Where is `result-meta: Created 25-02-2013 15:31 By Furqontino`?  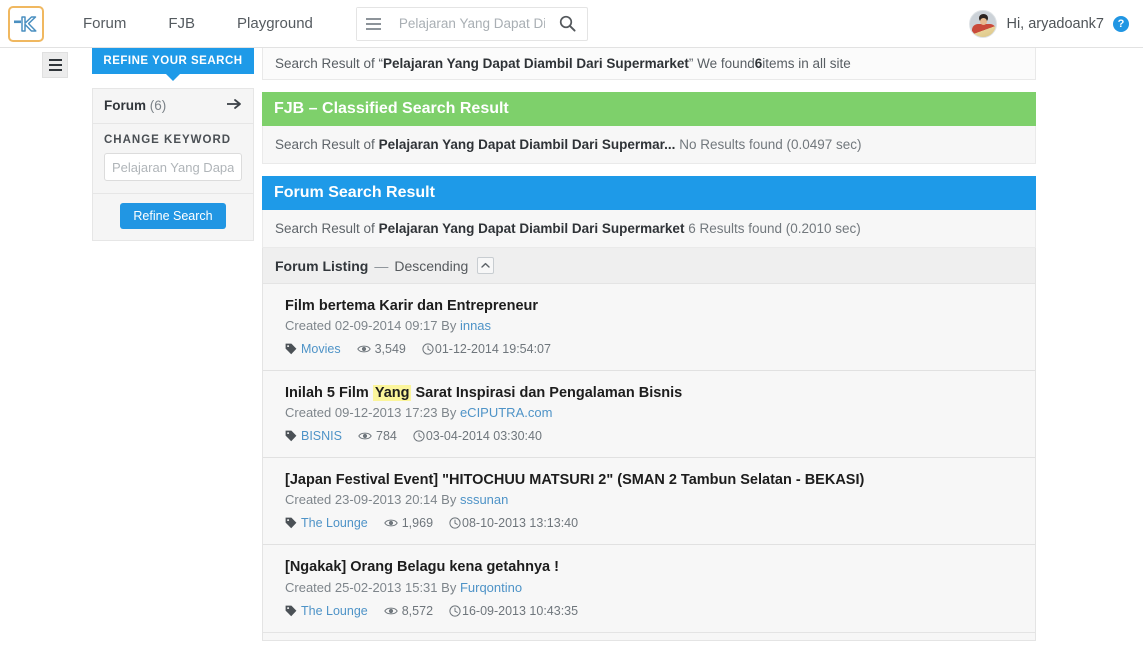 result-meta: Created 25-02-2013 15:31 By Furqontino is located at coordinates (654, 587).